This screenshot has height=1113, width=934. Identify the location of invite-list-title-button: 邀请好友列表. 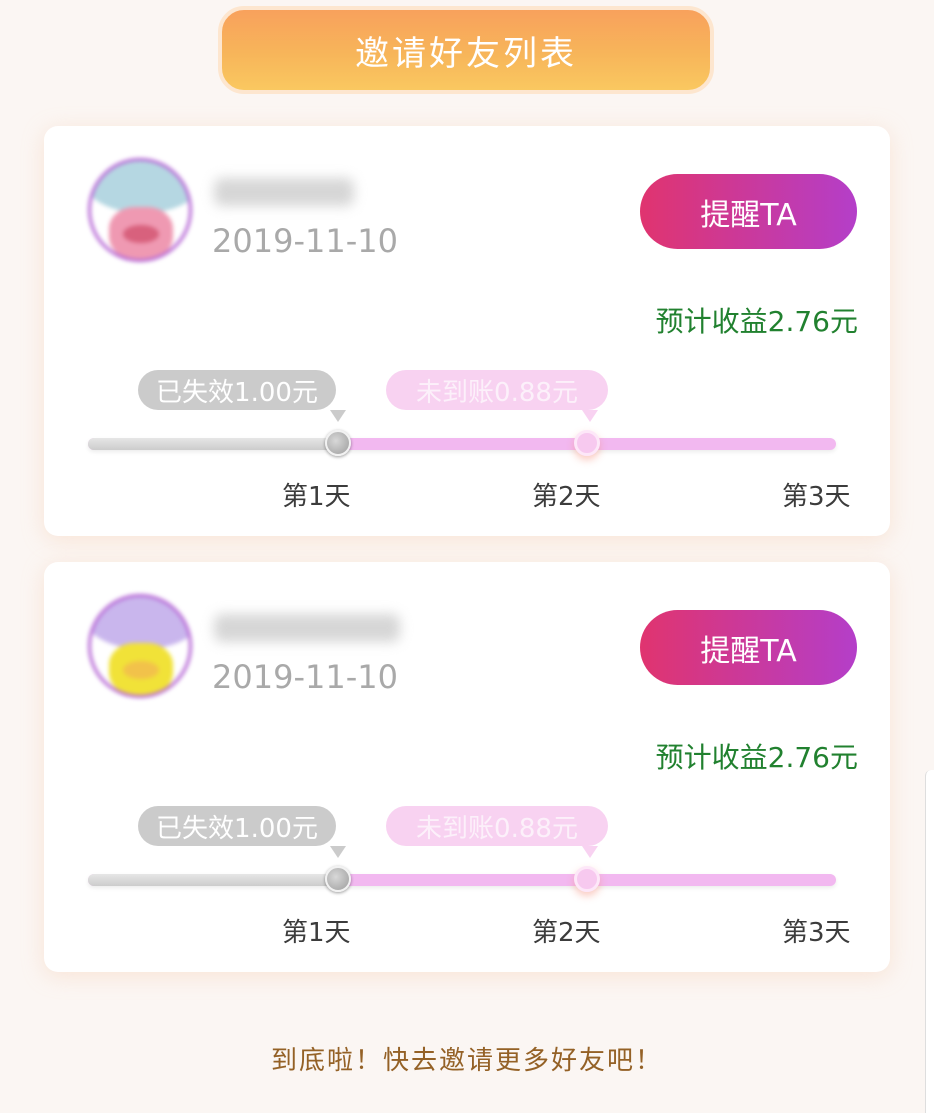
(466, 50).